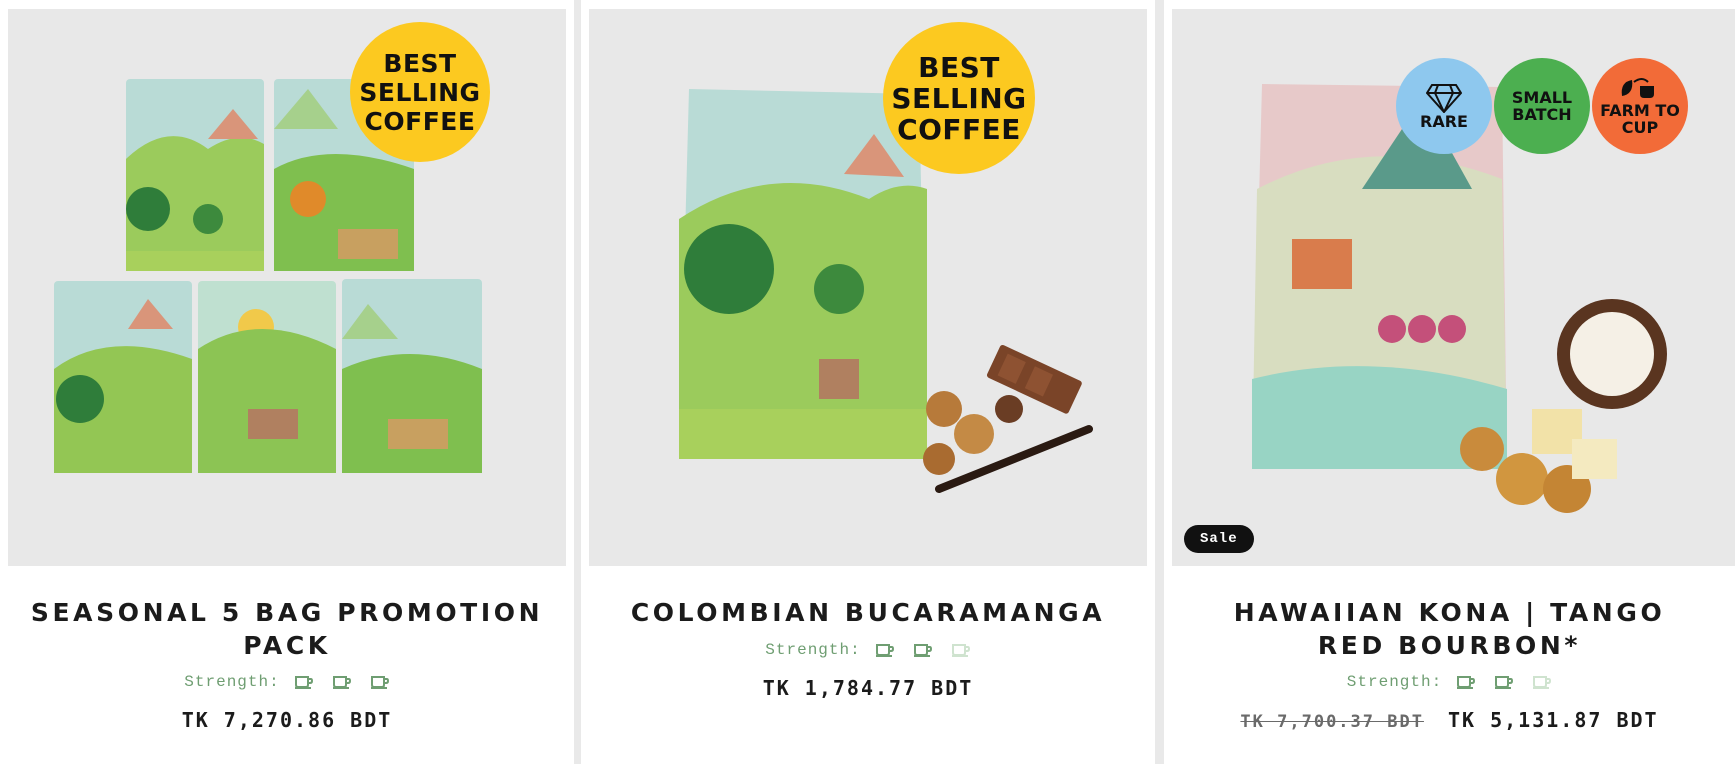  I want to click on diamond-icon, so click(1444, 98).